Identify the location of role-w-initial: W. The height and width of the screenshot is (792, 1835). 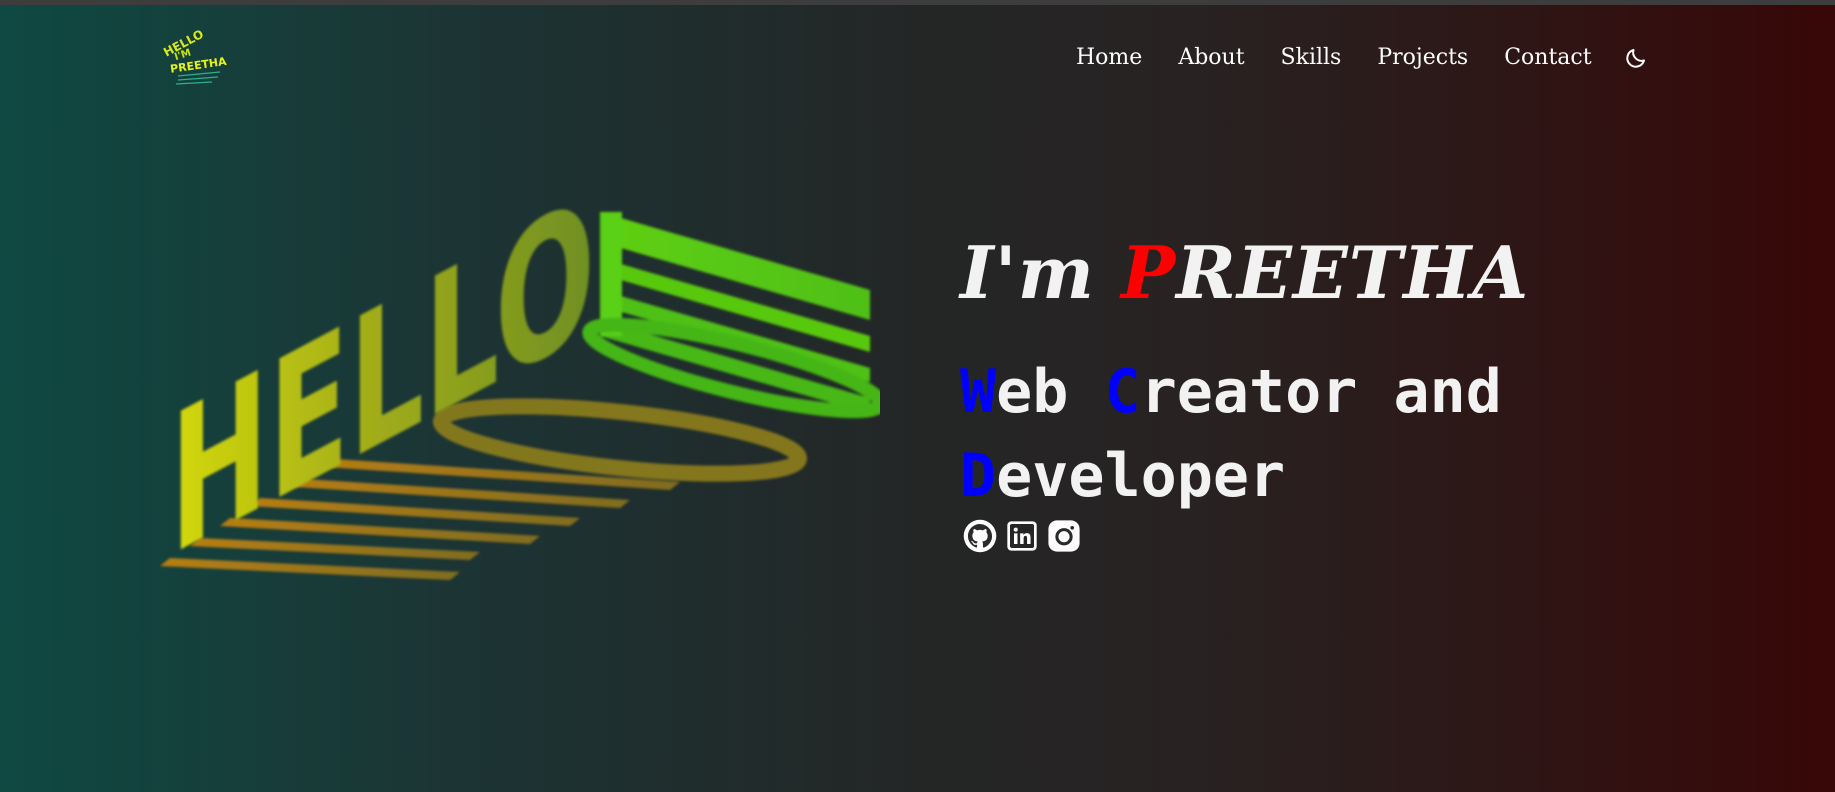
(978, 392).